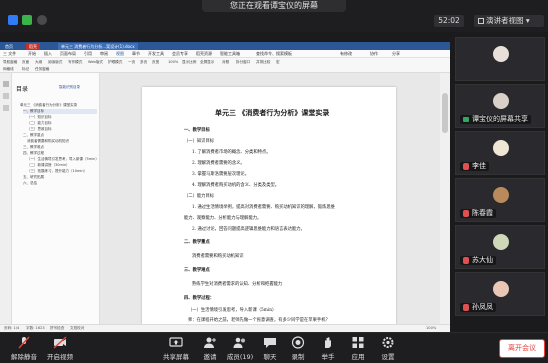 This screenshot has height=363, width=548. Describe the element at coordinates (156, 54) in the screenshot. I see `menu-devtools: 开发工具` at that location.